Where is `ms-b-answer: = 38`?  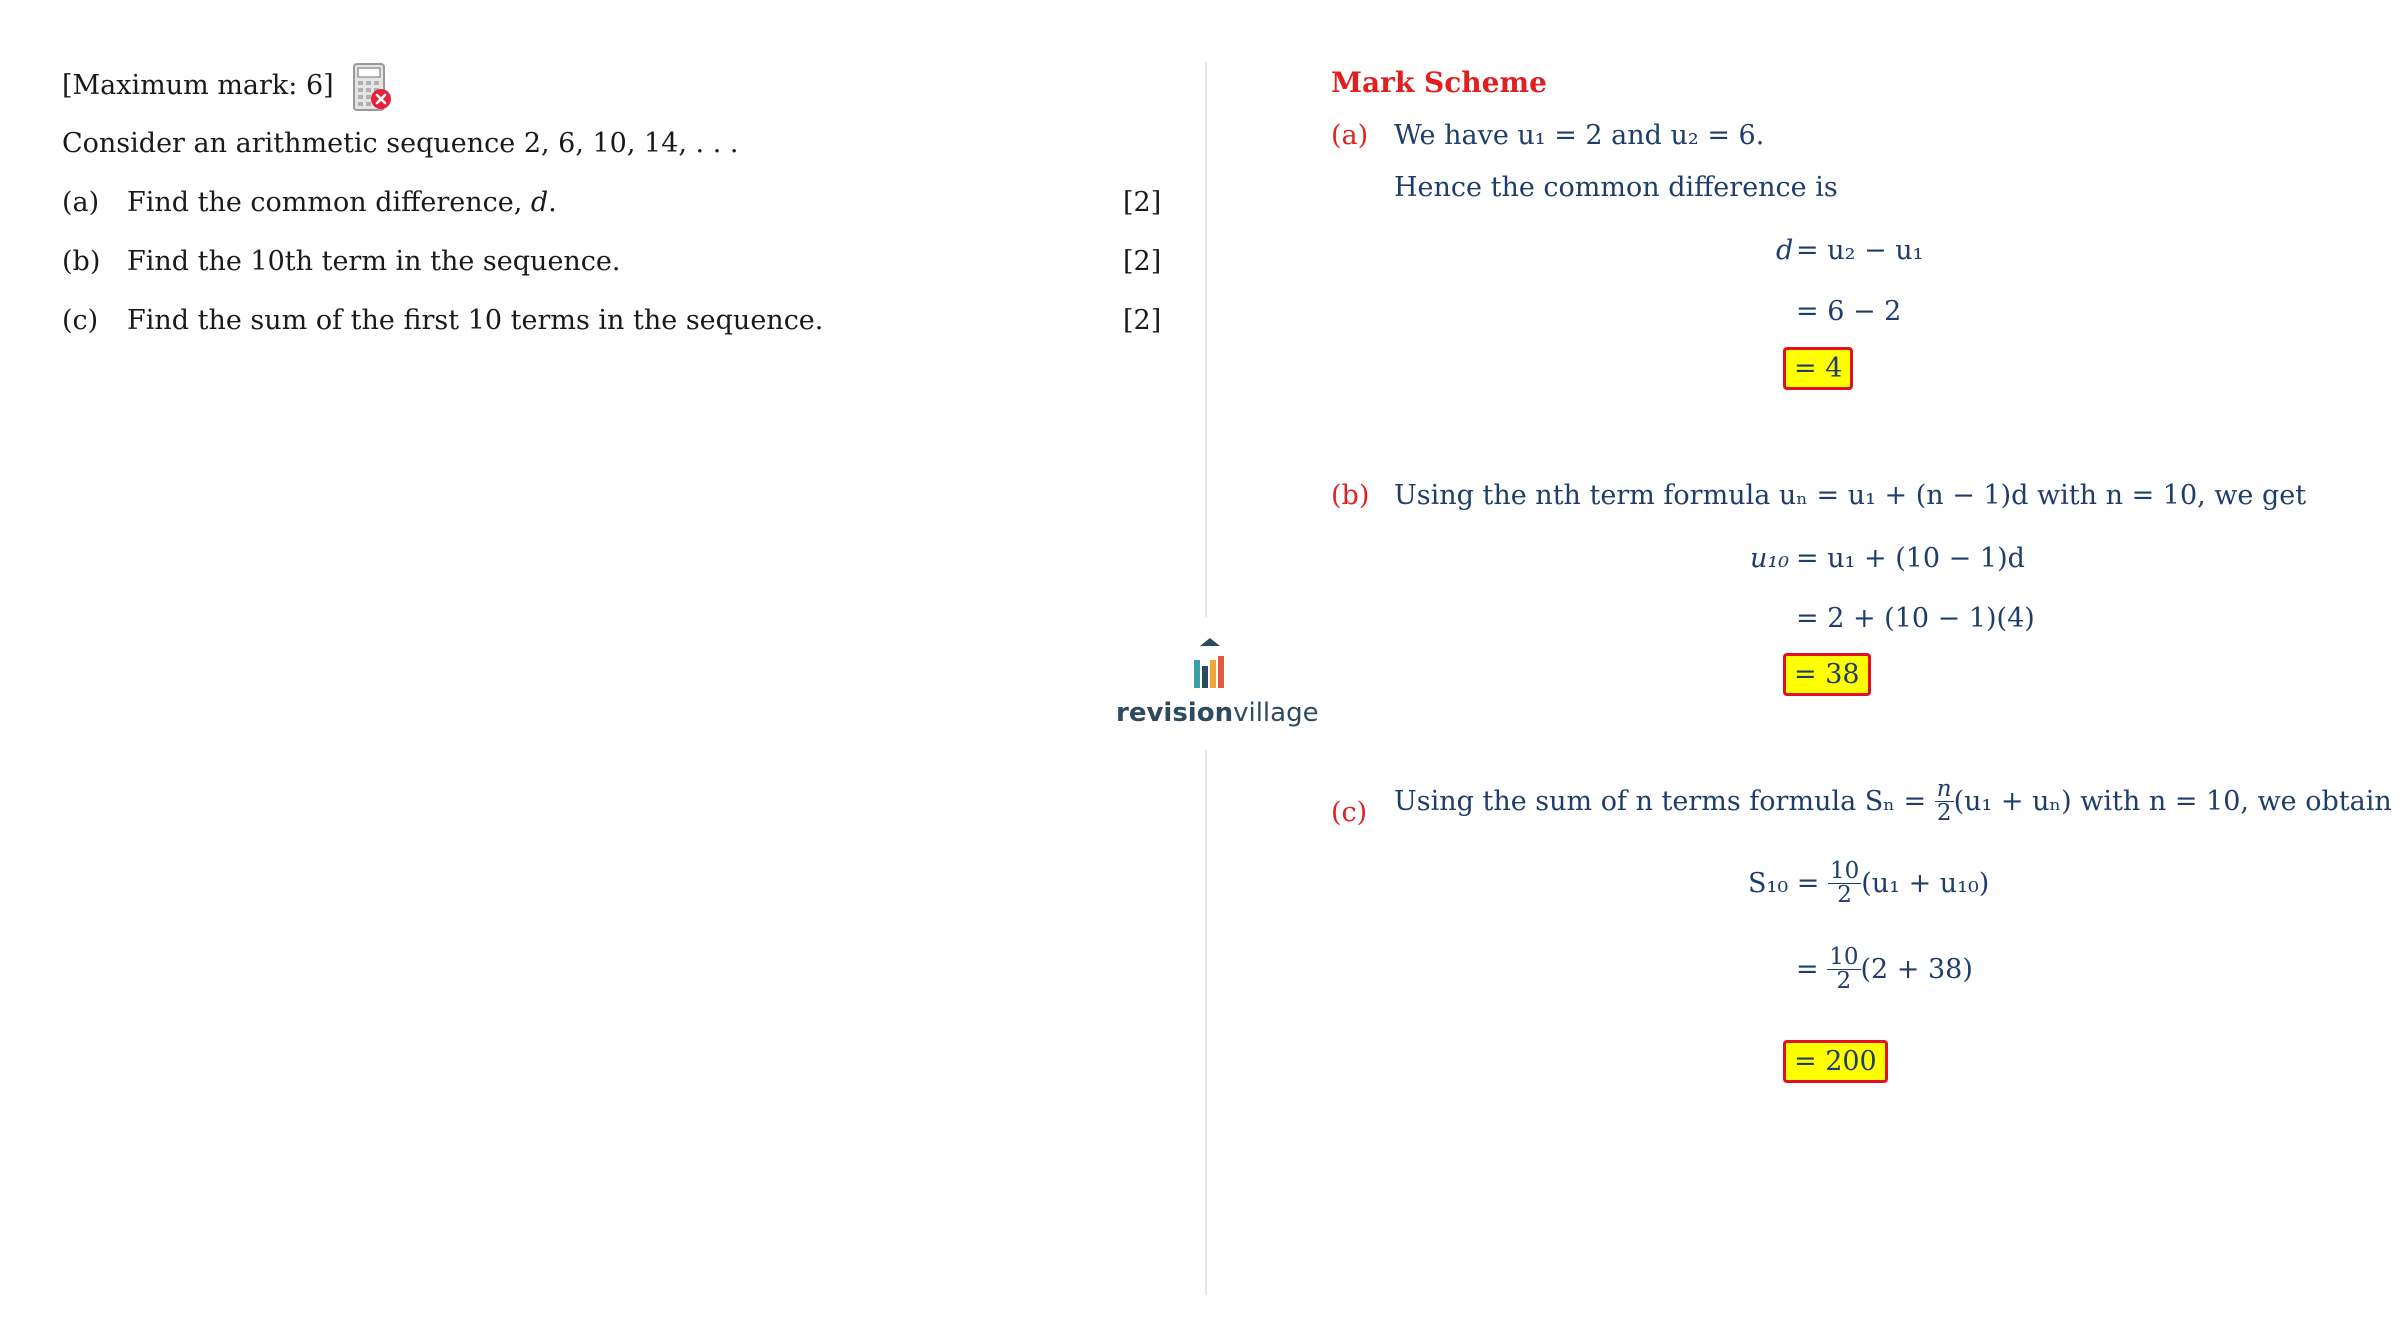 ms-b-answer: = 38 is located at coordinates (1827, 674).